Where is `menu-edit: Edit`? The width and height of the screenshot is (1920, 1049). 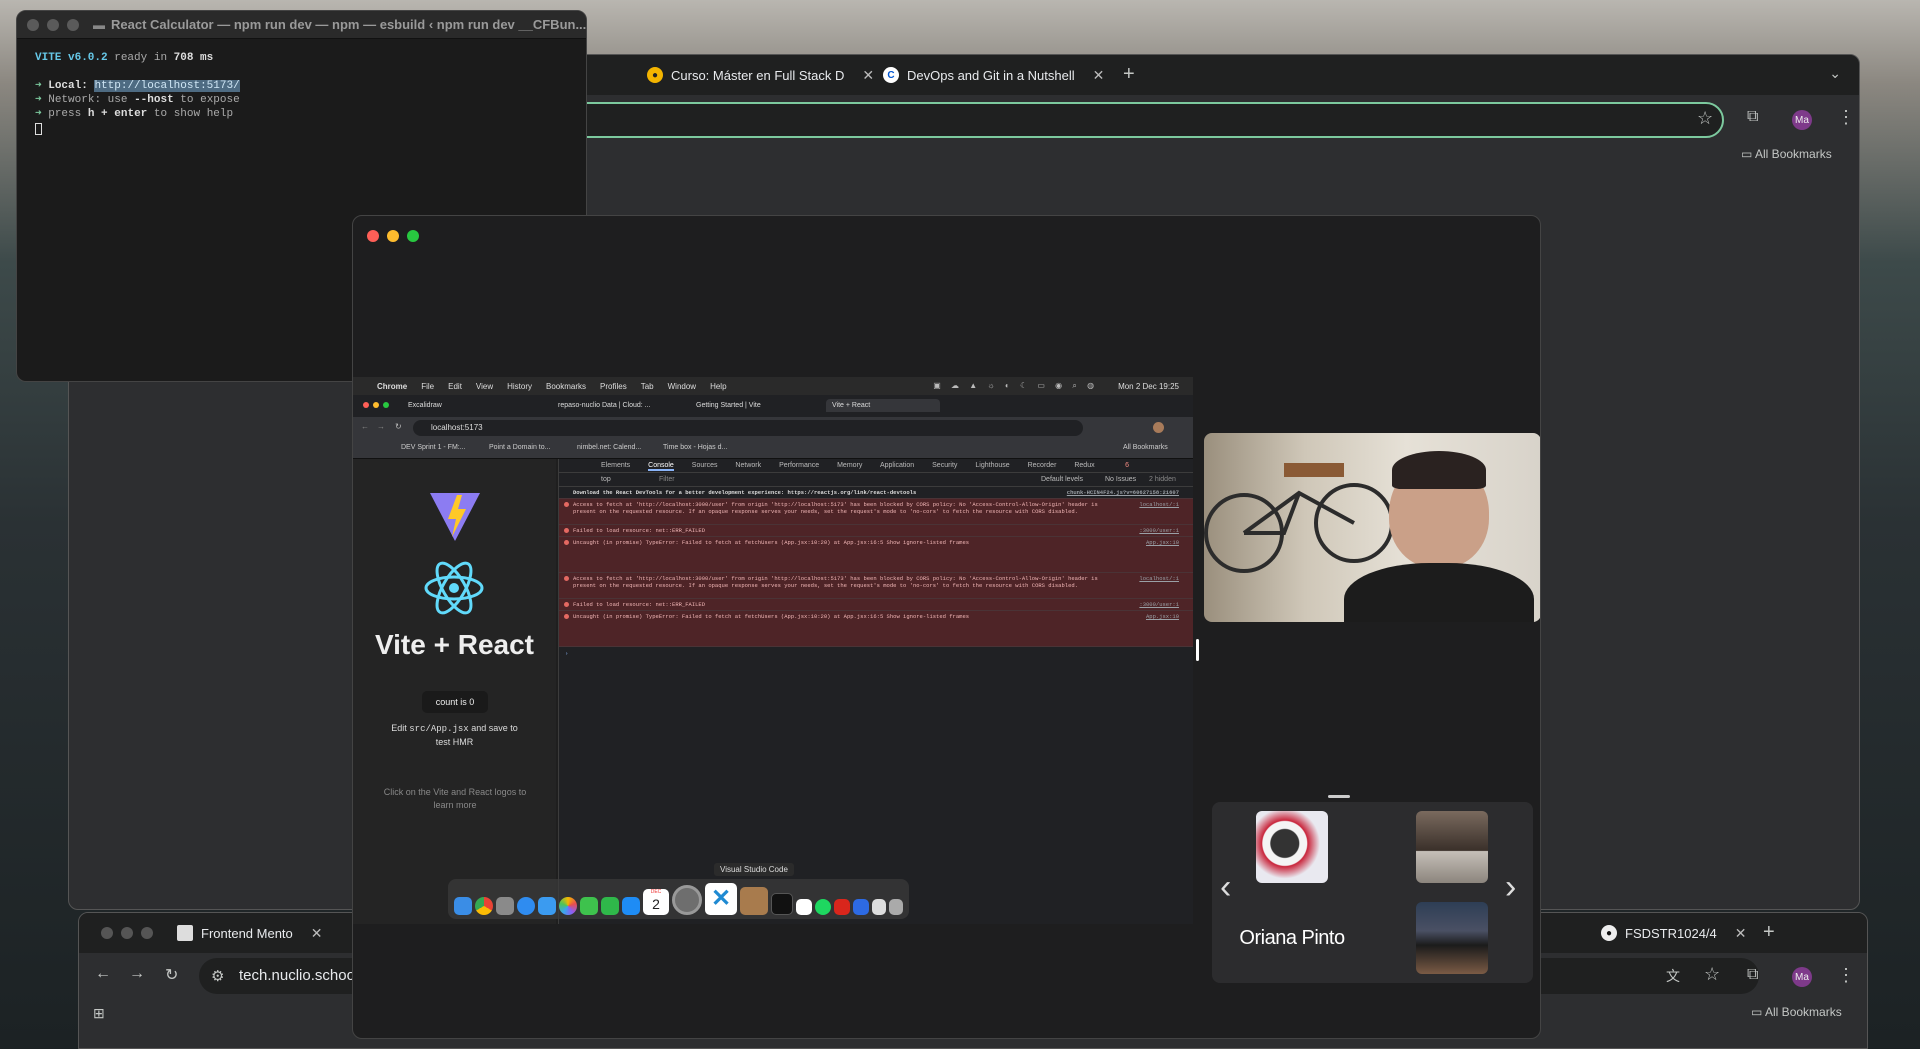
menu-edit: Edit is located at coordinates (455, 386).